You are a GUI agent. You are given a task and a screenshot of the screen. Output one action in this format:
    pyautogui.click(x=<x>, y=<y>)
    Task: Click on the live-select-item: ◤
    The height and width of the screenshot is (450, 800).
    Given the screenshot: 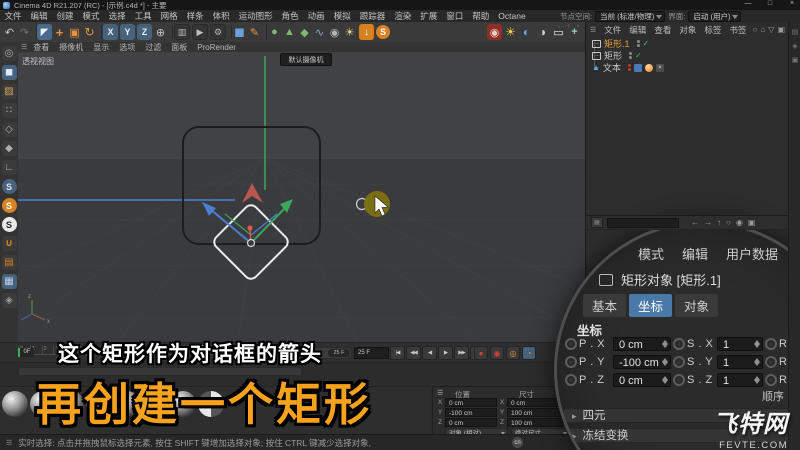 What is the action you would take?
    pyautogui.click(x=44, y=32)
    